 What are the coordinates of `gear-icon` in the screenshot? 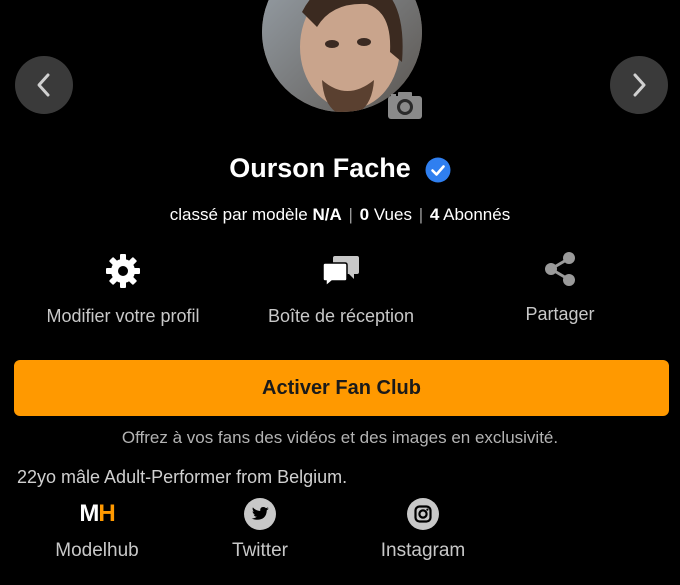 It's located at (123, 271).